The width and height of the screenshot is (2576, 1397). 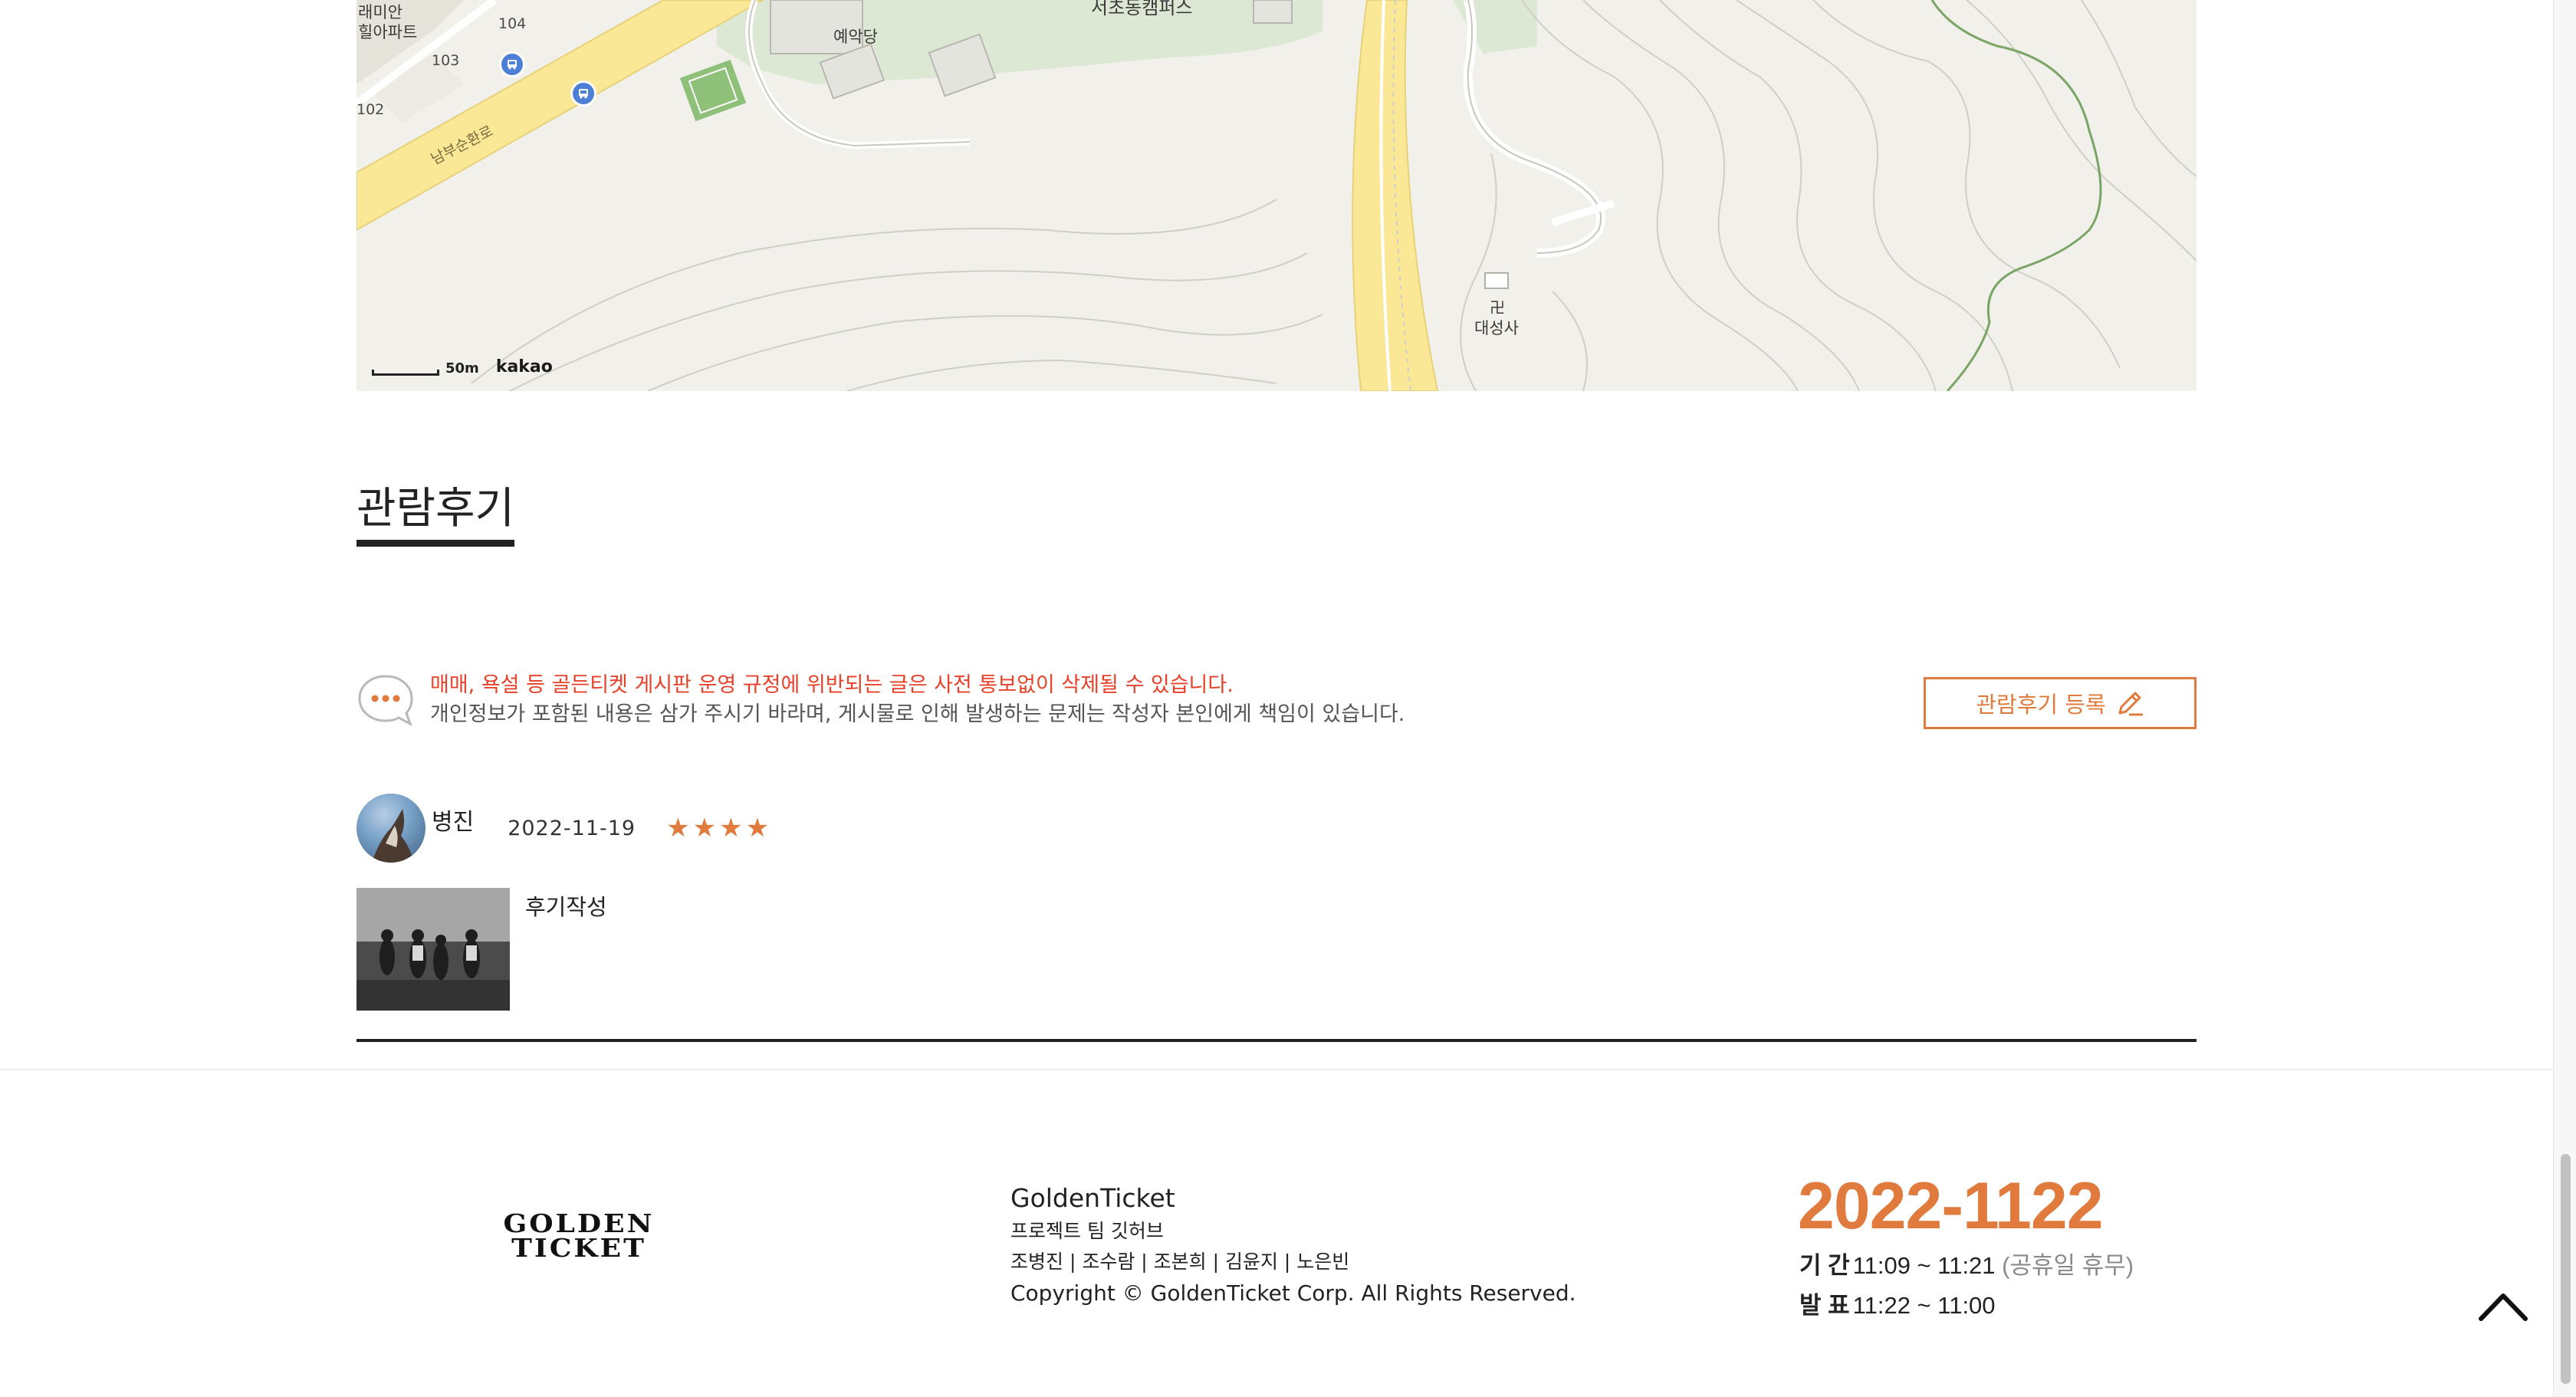 I want to click on avatar, so click(x=391, y=828).